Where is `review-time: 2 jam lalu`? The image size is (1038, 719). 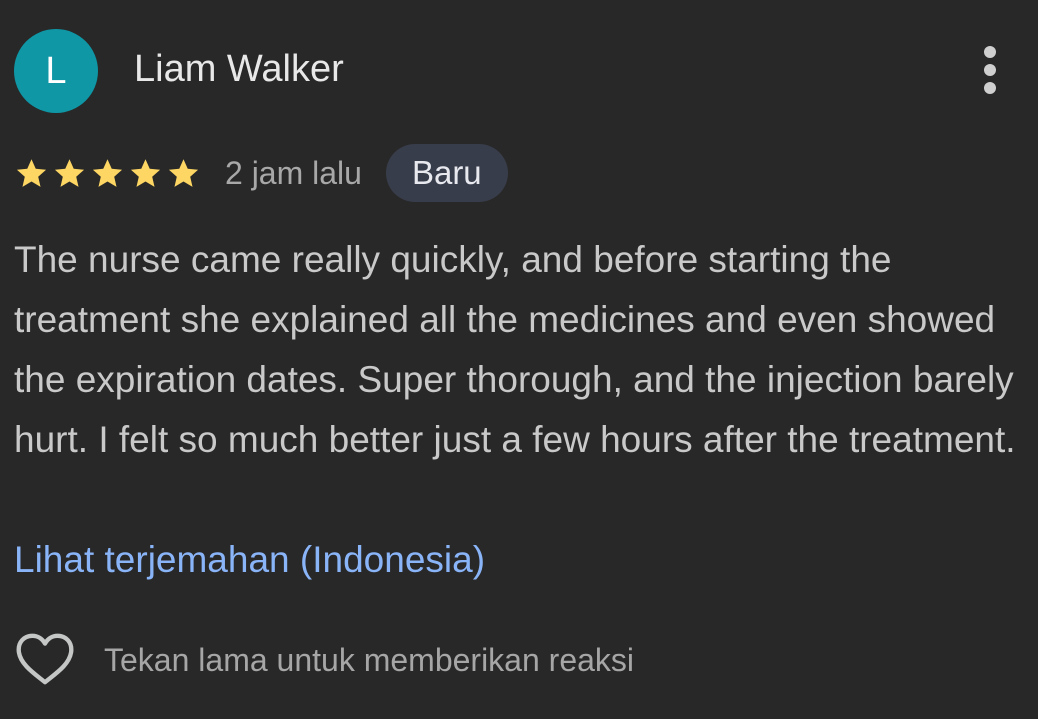 review-time: 2 jam lalu is located at coordinates (293, 172).